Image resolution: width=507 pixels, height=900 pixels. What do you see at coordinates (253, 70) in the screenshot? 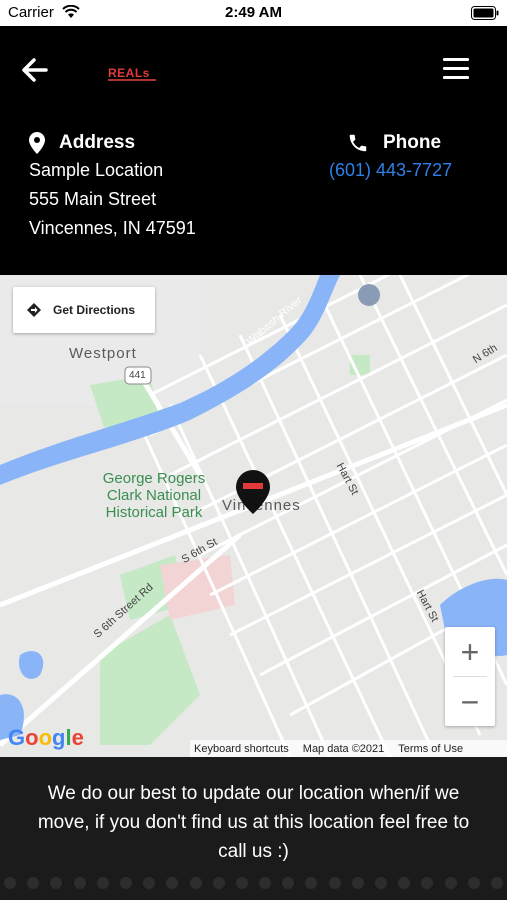
I see `nav-bar: REALs` at bounding box center [253, 70].